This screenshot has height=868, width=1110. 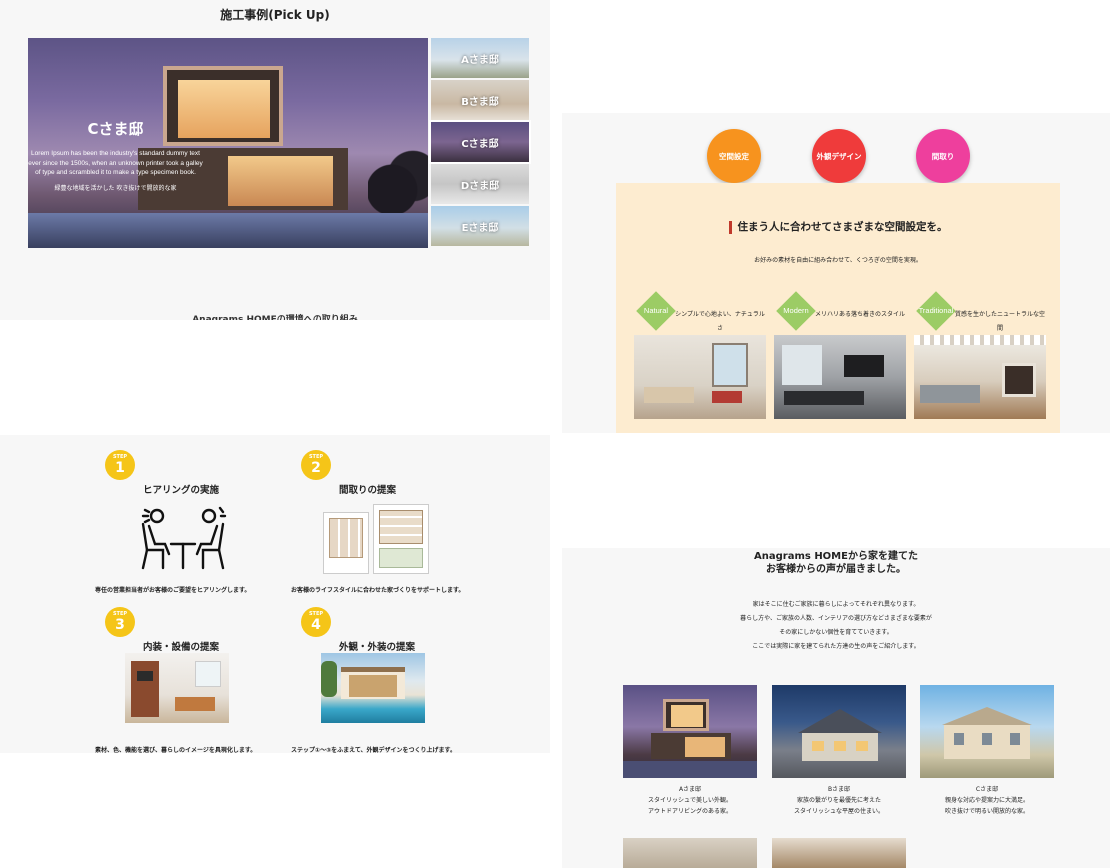 What do you see at coordinates (838, 806) in the screenshot?
I see `house-description: 家族の繋がりを最優先に考えた スタイリッシュな平屋の住まい。` at bounding box center [838, 806].